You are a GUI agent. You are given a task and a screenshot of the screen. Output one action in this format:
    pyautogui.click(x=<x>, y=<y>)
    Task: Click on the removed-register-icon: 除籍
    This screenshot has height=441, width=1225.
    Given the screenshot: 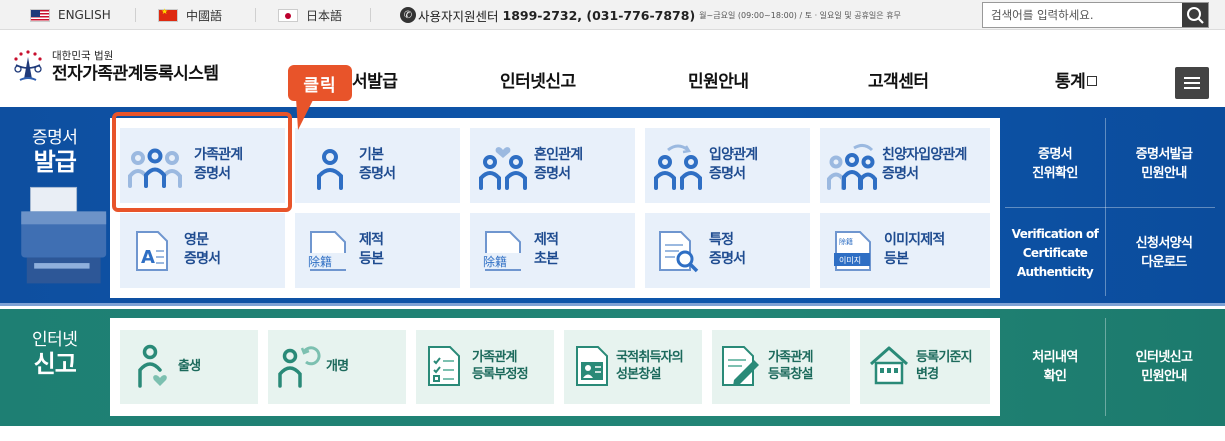 What is the action you would take?
    pyautogui.click(x=328, y=251)
    